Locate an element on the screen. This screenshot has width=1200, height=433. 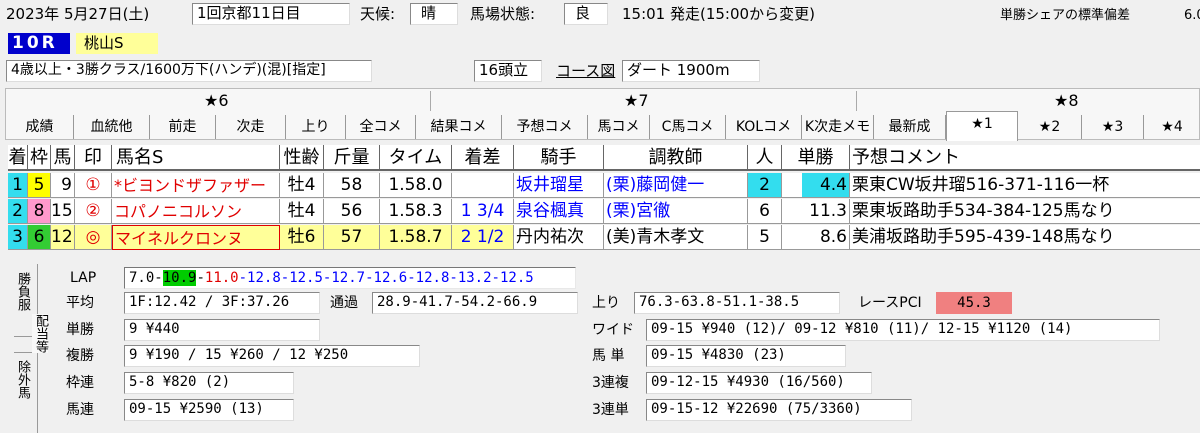
side-tab-payouts: 配当等 is located at coordinates (40, 333).